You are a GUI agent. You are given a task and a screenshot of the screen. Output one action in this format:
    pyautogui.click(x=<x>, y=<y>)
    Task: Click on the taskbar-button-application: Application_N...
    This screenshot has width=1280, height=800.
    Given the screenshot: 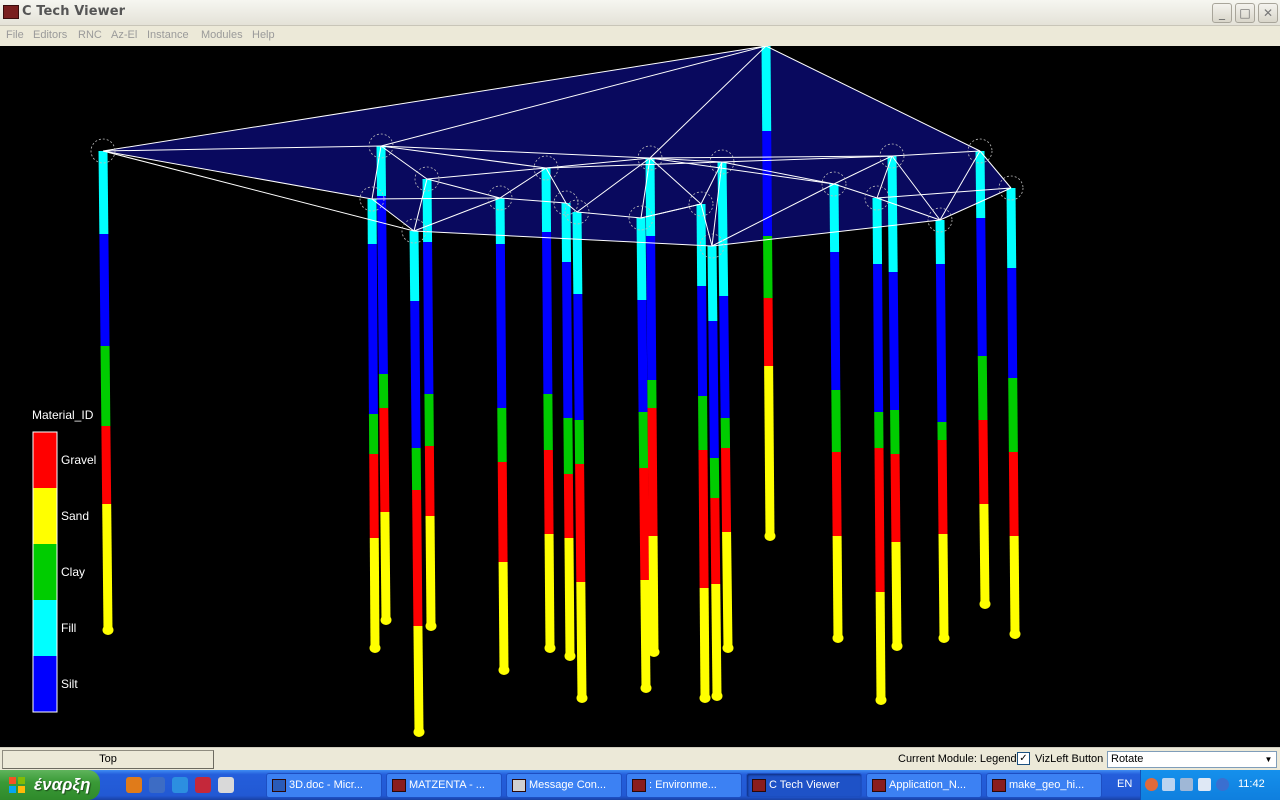 What is the action you would take?
    pyautogui.click(x=924, y=785)
    